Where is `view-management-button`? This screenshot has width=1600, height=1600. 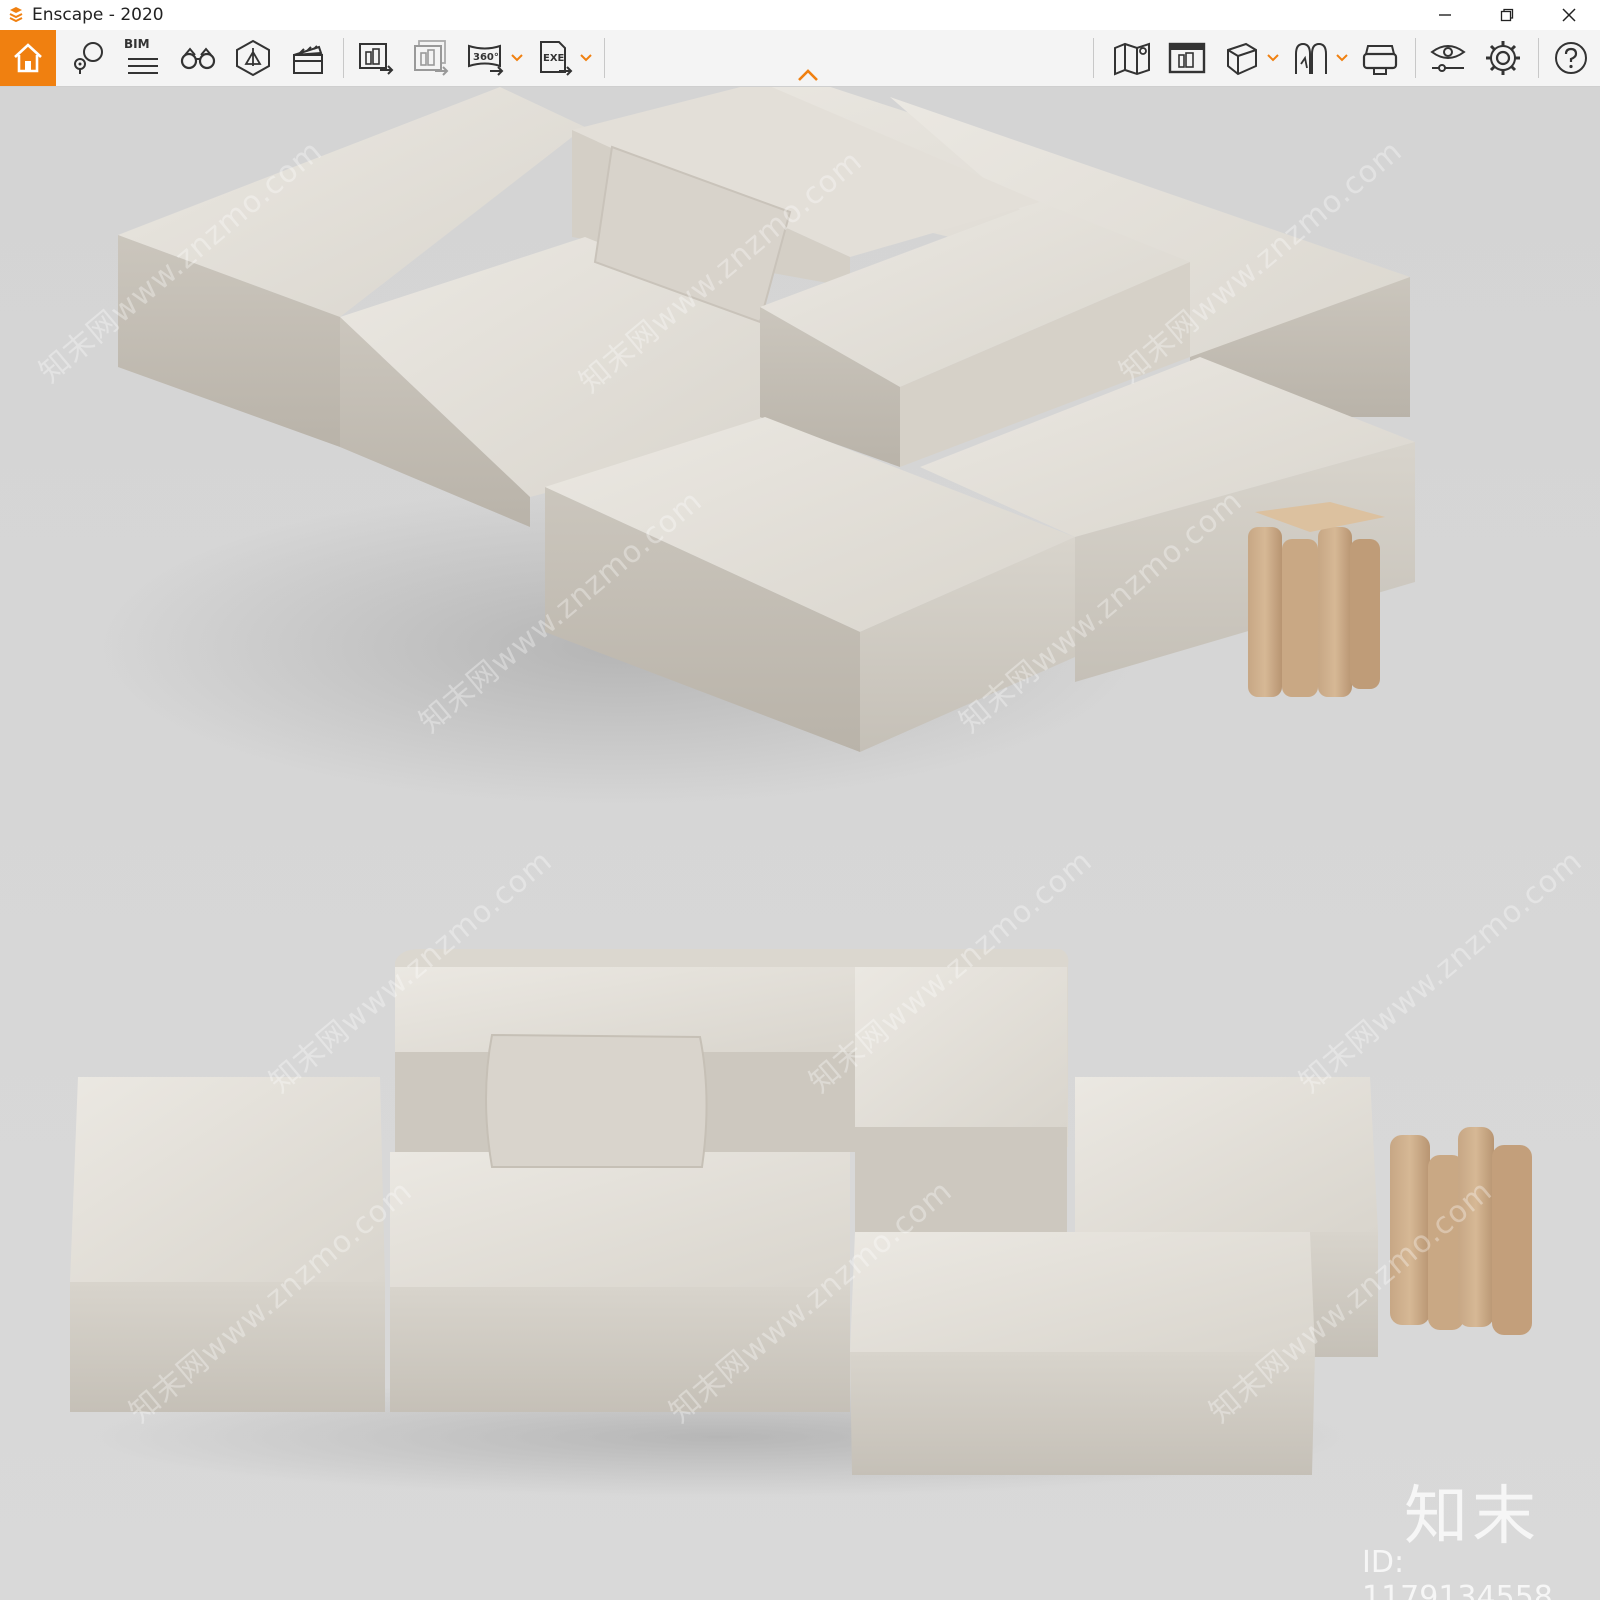 view-management-button is located at coordinates (1187, 58).